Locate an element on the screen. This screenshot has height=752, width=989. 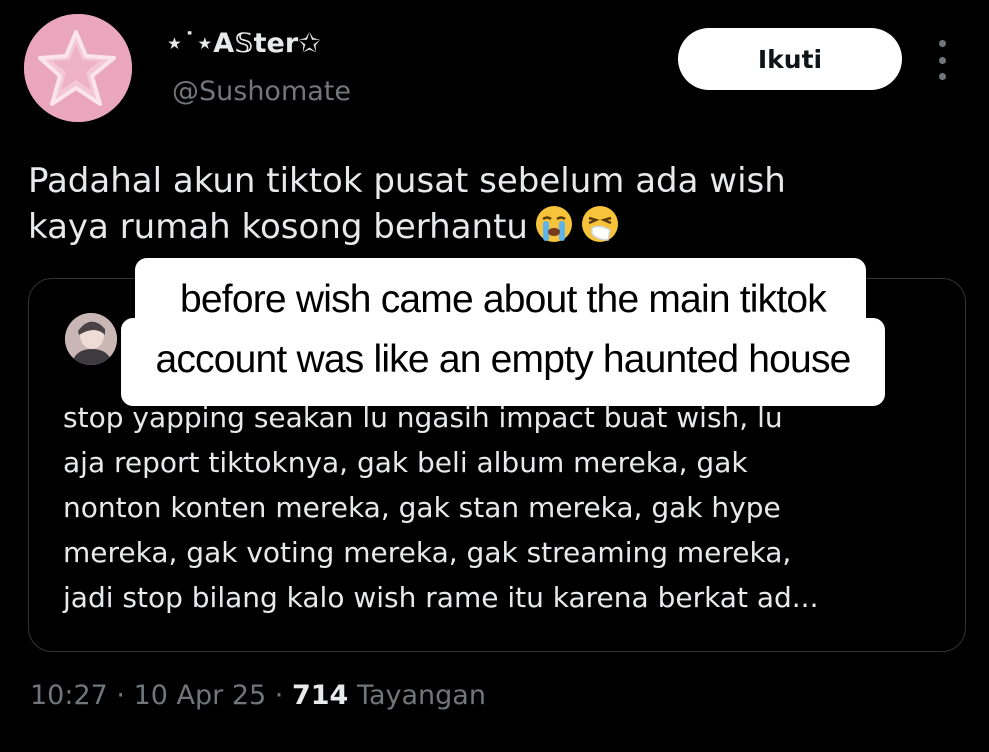
author-display-name: ⋆˙⋆A𝕊ter✩ is located at coordinates (243, 43).